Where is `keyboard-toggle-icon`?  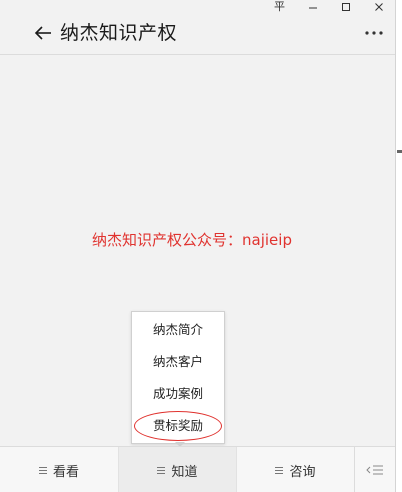
keyboard-toggle-icon is located at coordinates (374, 470).